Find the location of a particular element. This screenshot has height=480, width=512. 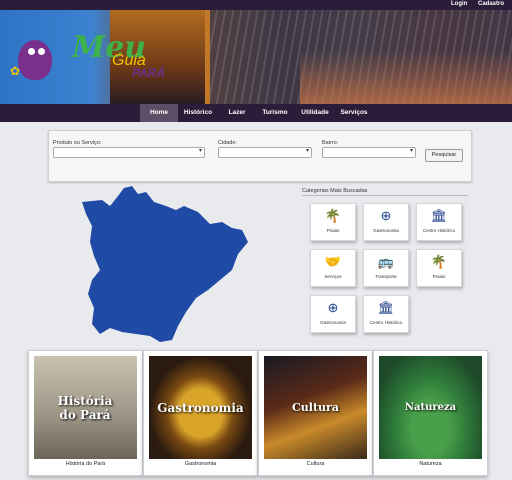

district-label: Bairro: is located at coordinates (330, 143).